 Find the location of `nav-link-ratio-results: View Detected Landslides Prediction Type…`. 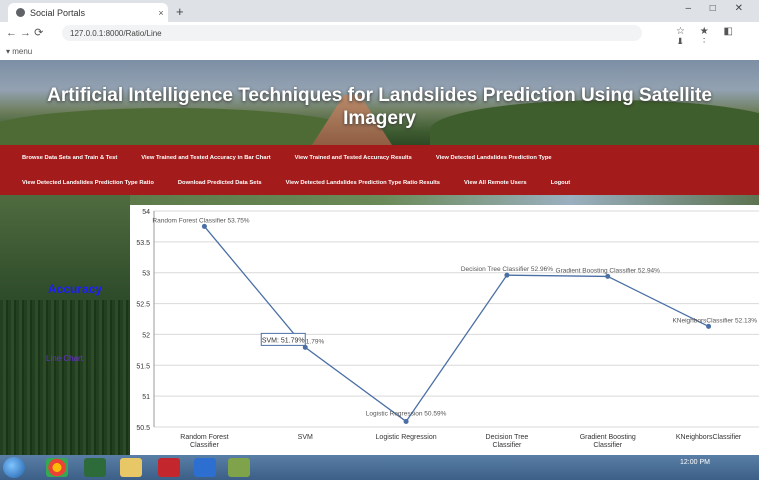

nav-link-ratio-results: View Detected Landslides Prediction Type… is located at coordinates (351, 183).